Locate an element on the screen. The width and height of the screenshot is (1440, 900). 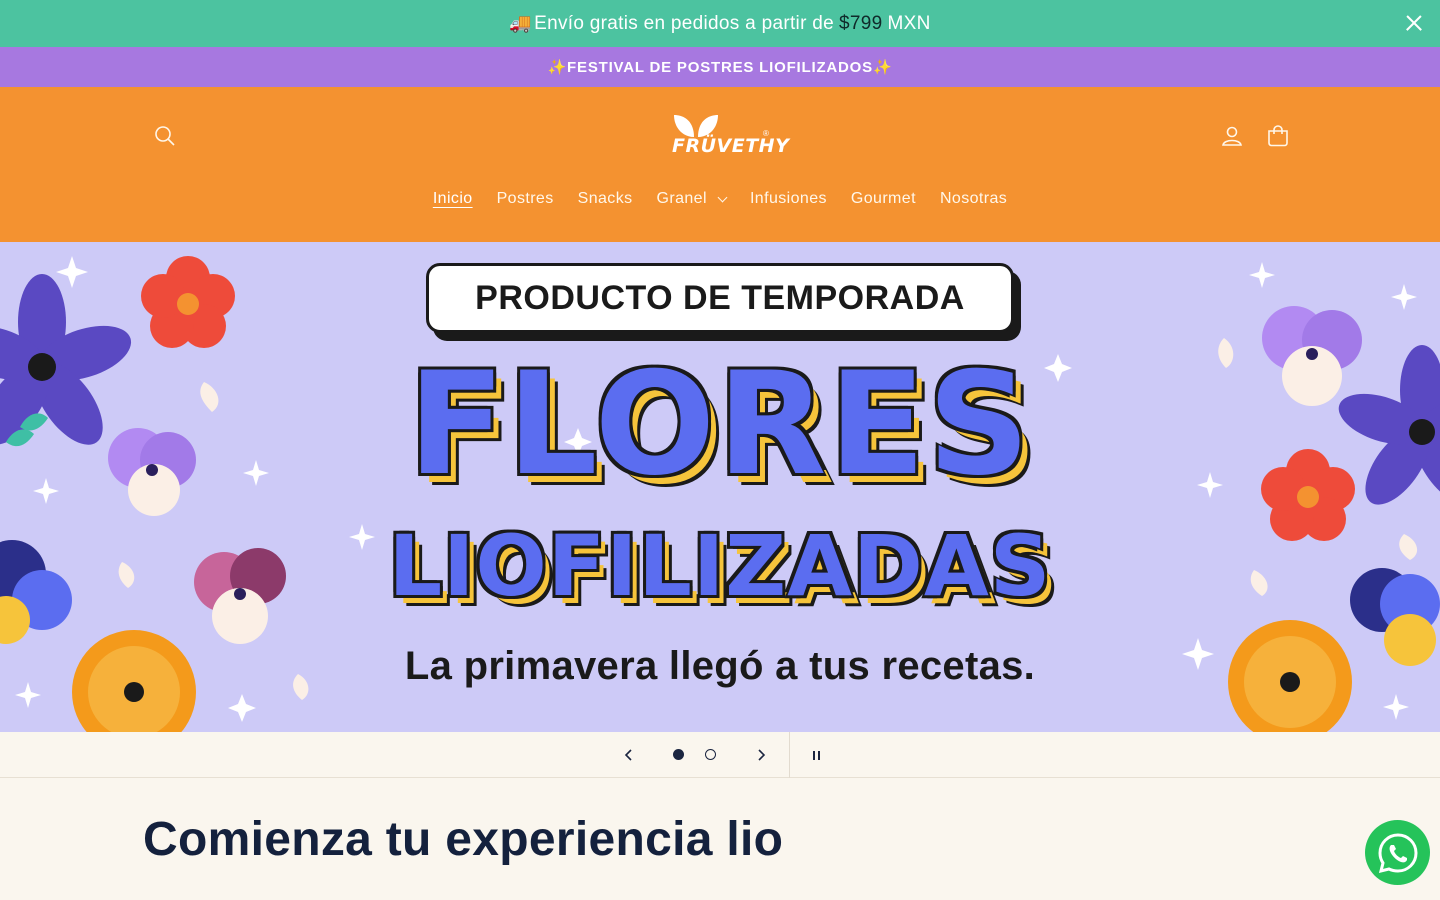
chevron-down-icon is located at coordinates (722, 197).